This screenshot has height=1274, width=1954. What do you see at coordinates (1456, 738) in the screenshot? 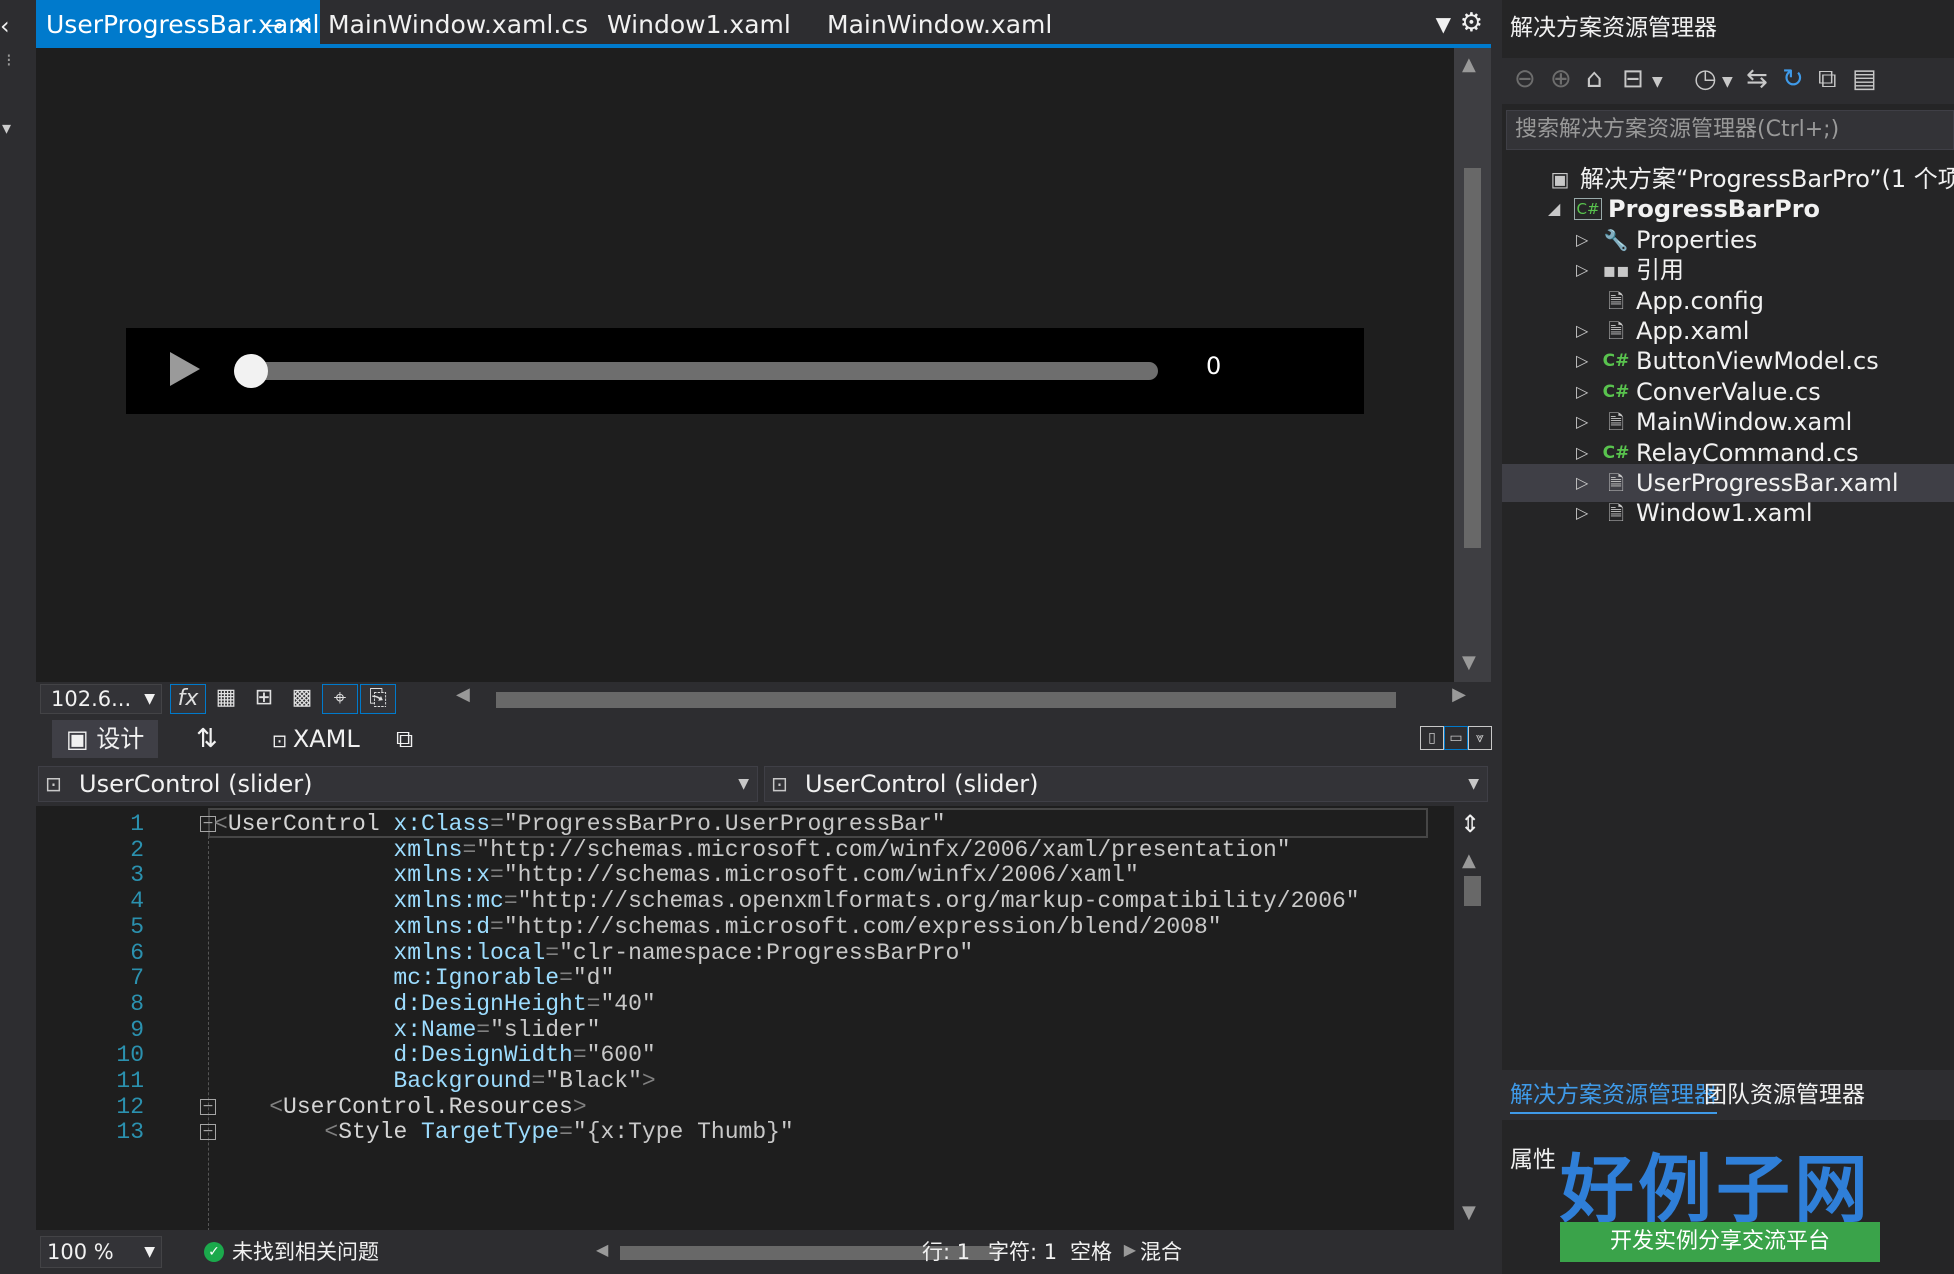
I see `horizontal-split-icon: ▭` at bounding box center [1456, 738].